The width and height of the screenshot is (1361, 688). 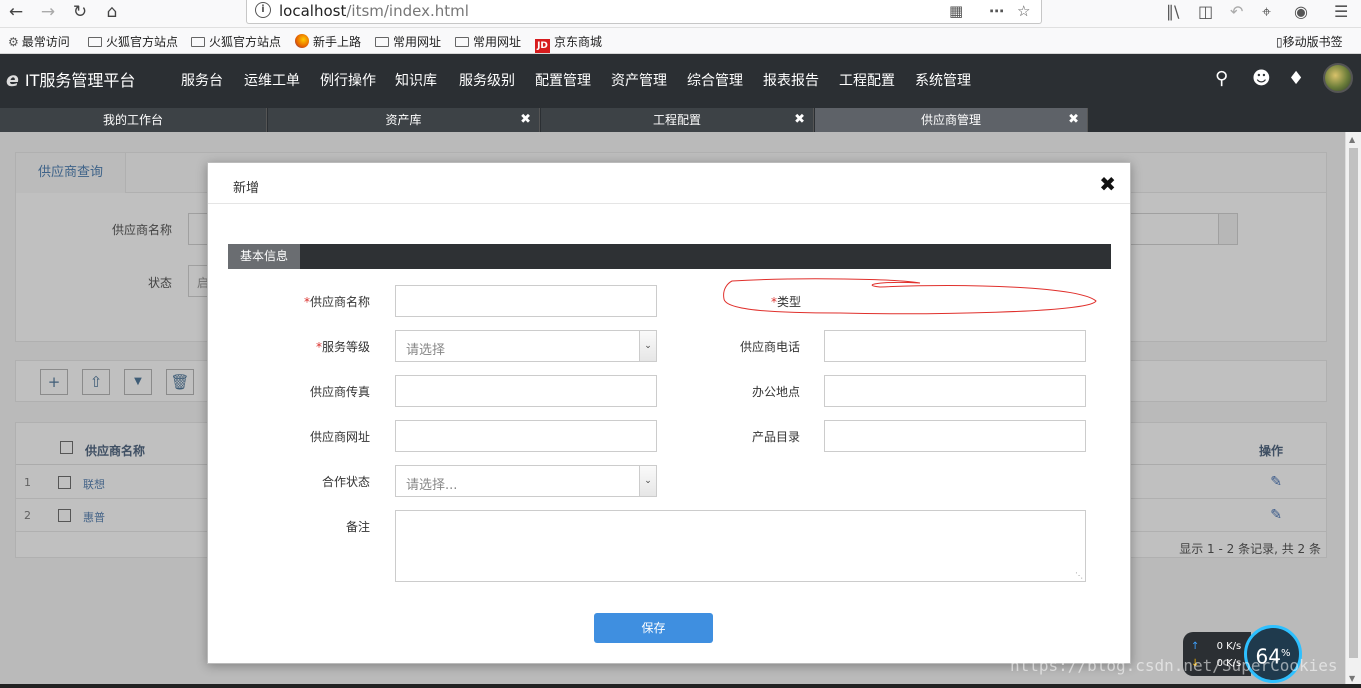 What do you see at coordinates (202, 80) in the screenshot?
I see `menu-item-service-desk: 服务台` at bounding box center [202, 80].